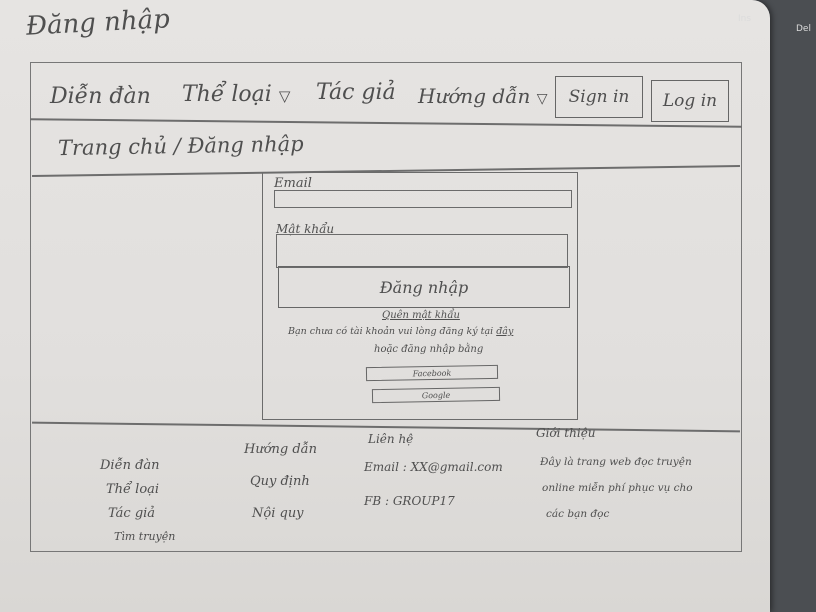 The width and height of the screenshot is (816, 612). Describe the element at coordinates (391, 439) in the screenshot. I see `contact-heading: Liên hệ` at that location.